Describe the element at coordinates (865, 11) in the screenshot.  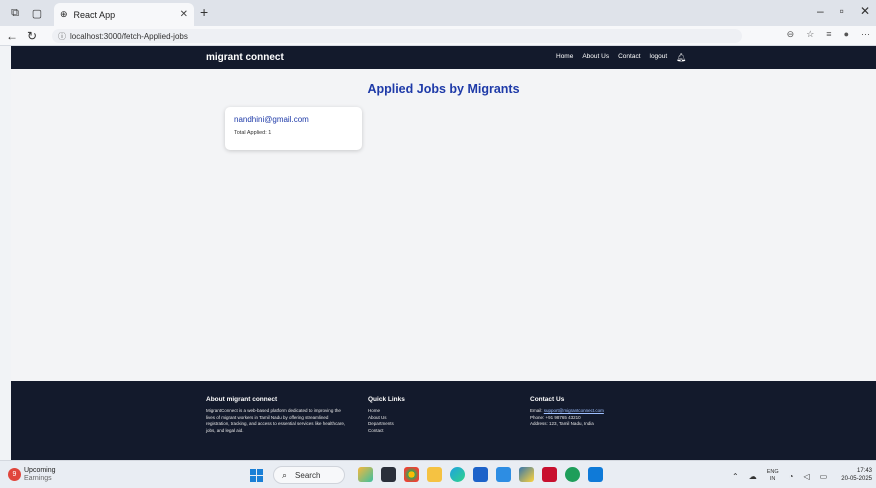
I see `close-window-icon: ✕` at that location.